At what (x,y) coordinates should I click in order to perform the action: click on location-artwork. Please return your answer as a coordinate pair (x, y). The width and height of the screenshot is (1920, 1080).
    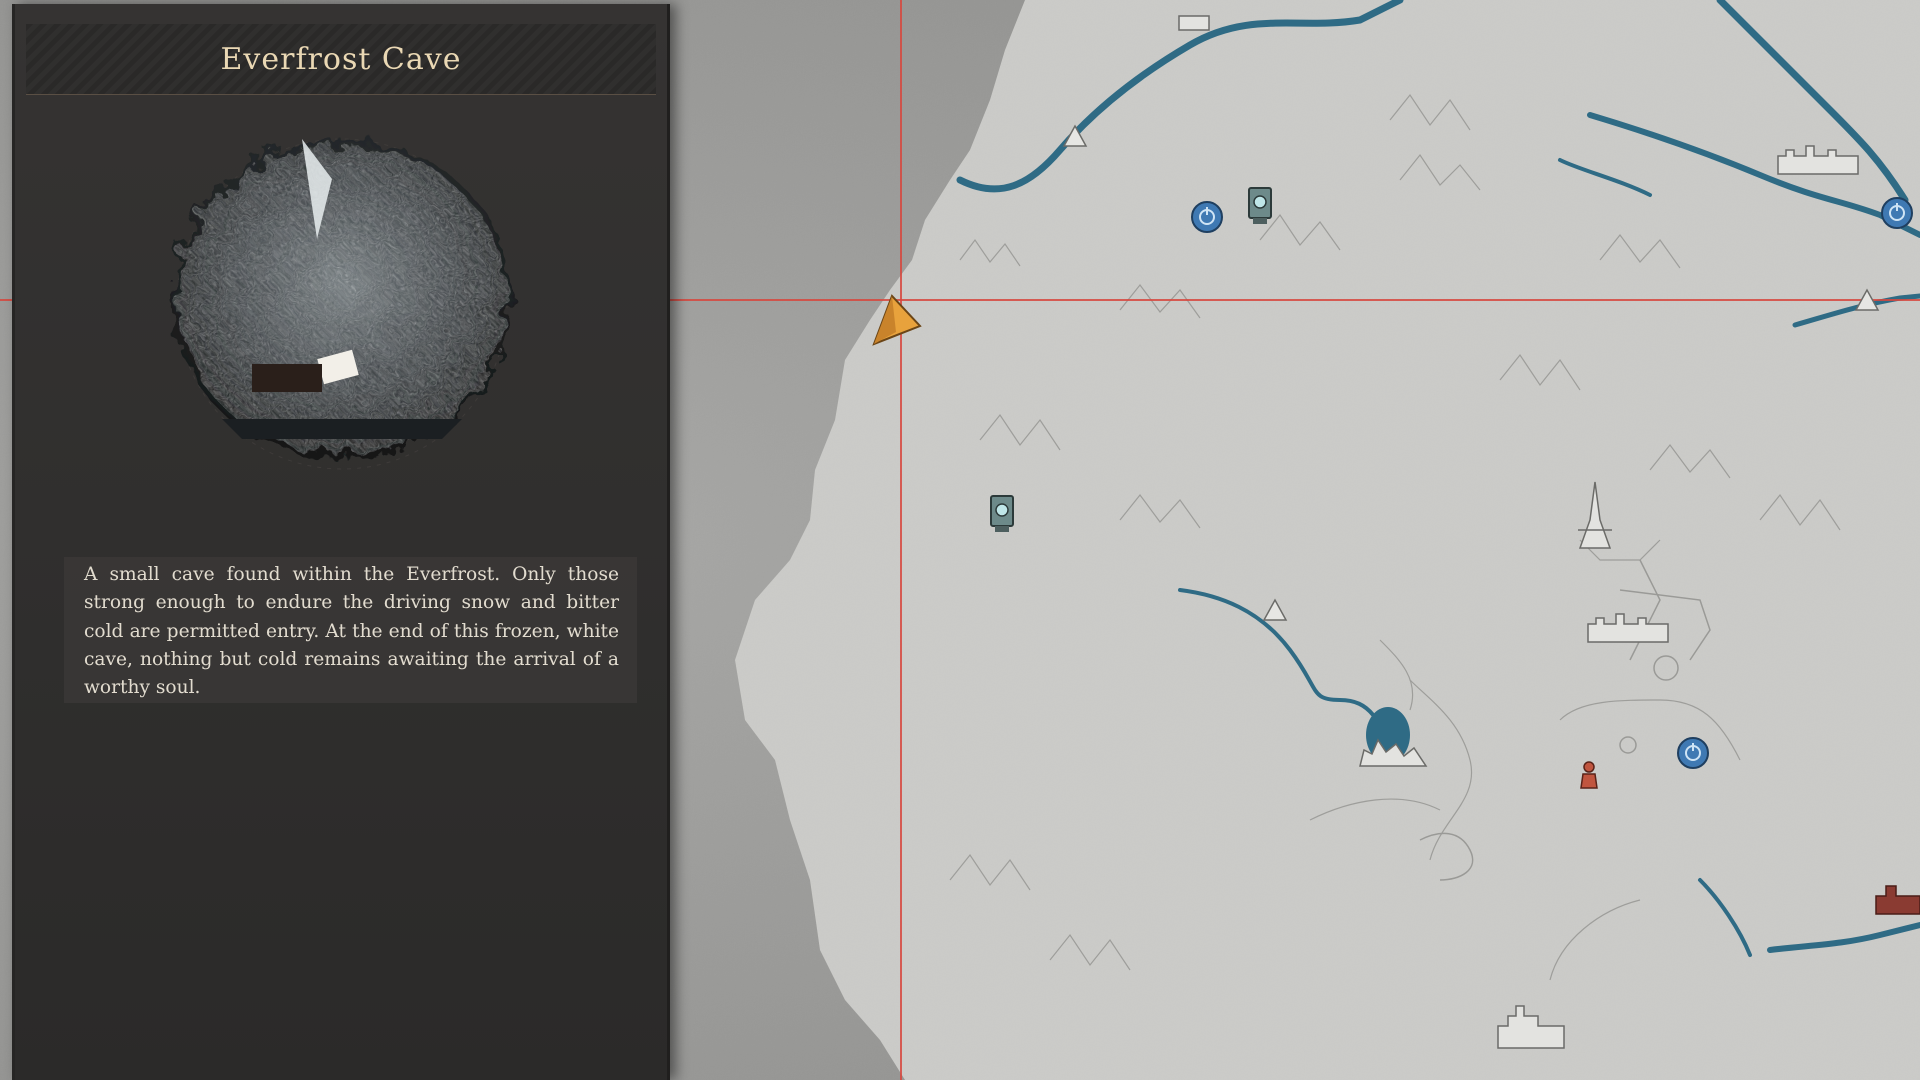
    Looking at the image, I should click on (342, 304).